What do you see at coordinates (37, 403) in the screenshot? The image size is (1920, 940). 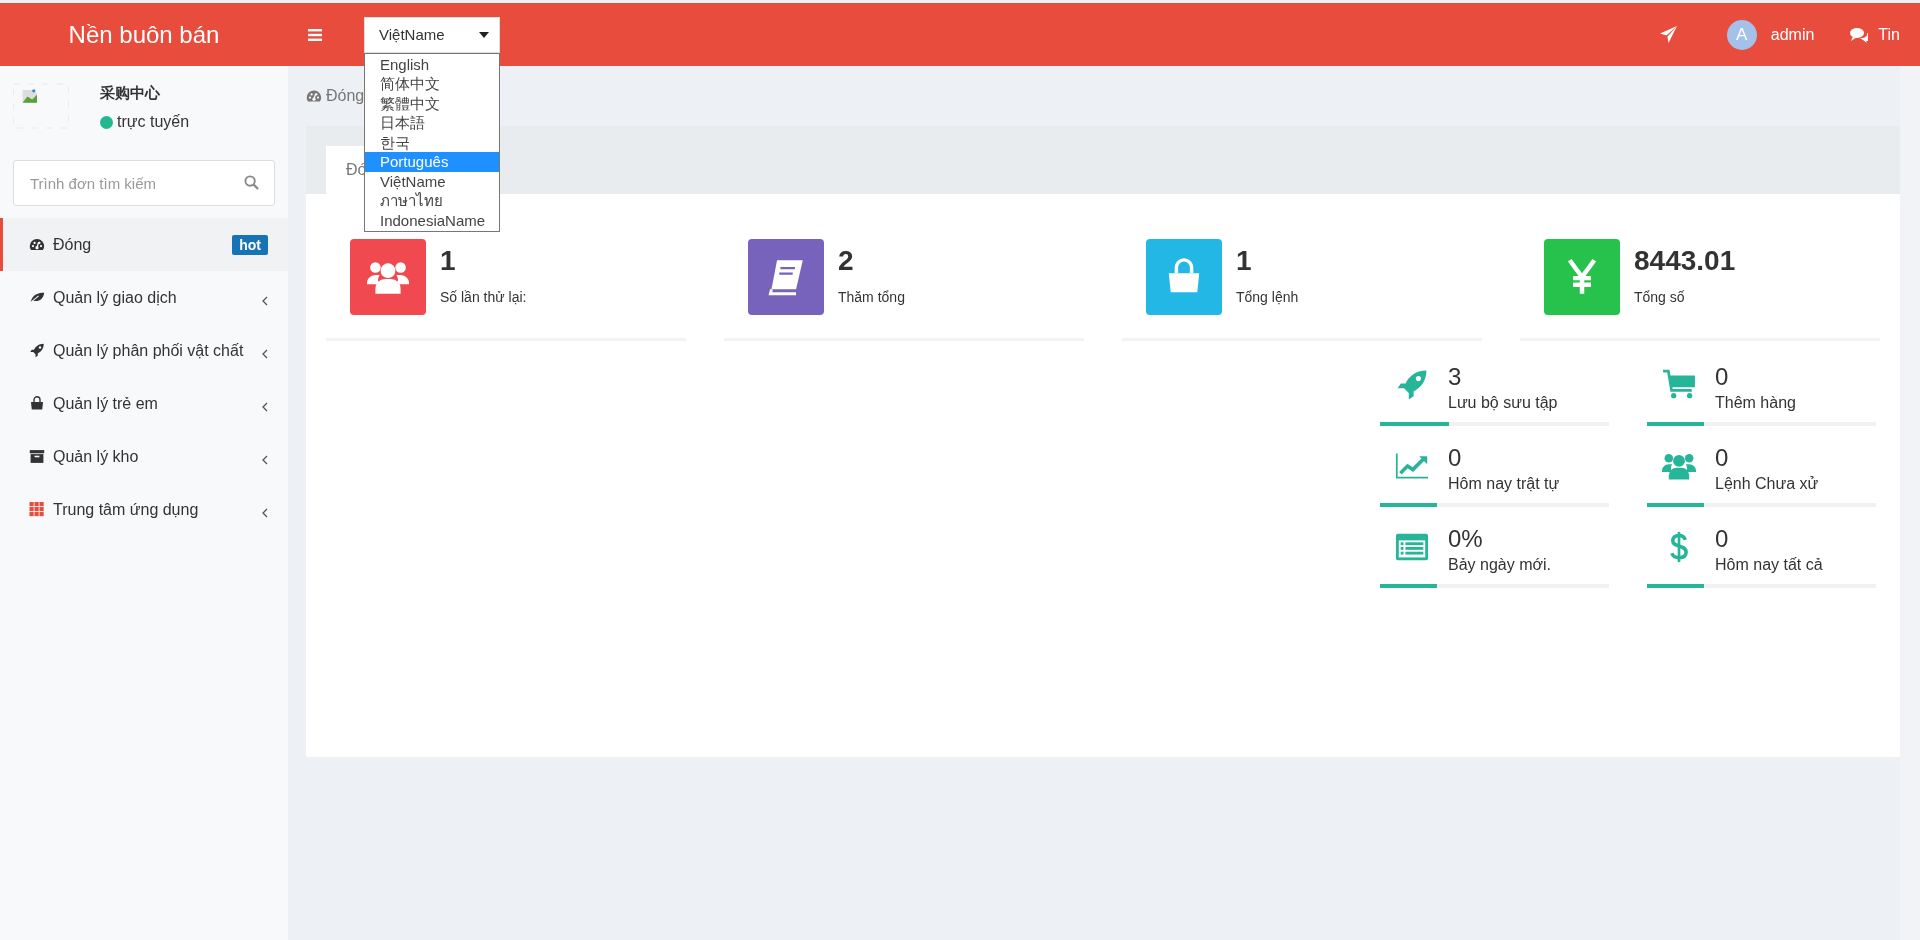 I see `shopping-bag-icon` at bounding box center [37, 403].